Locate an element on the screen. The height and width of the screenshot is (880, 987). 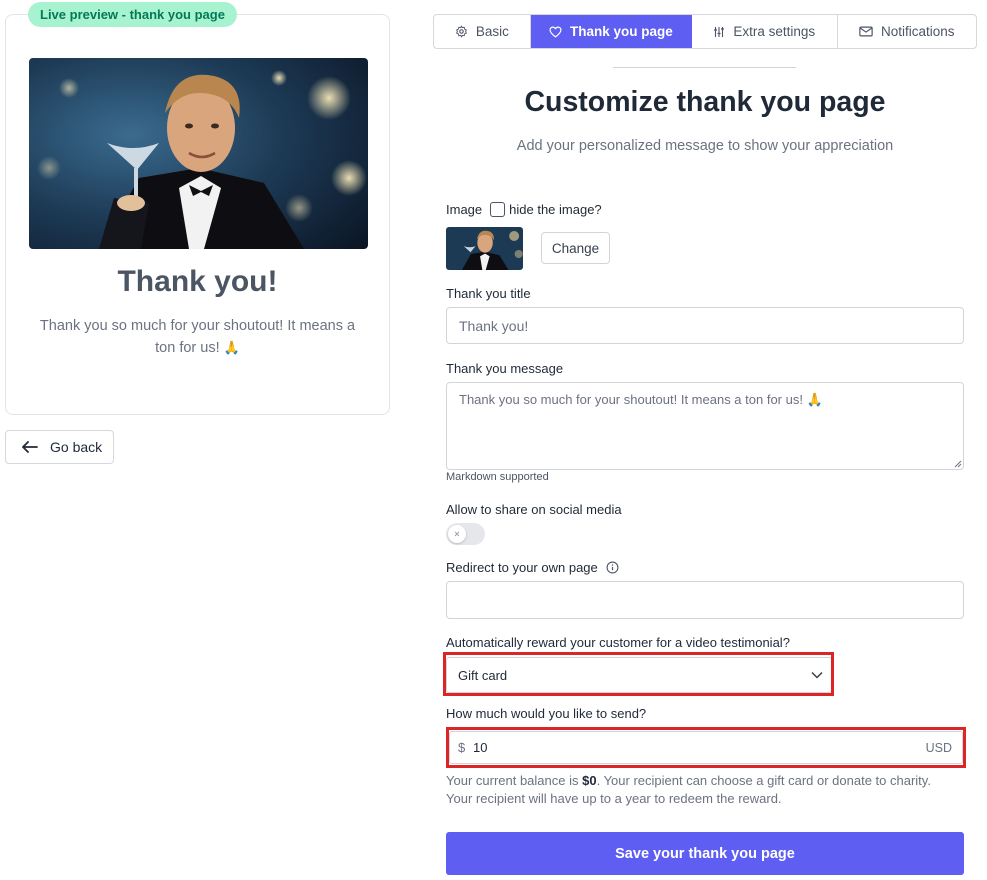
tab-thank-you-page: Thank you page is located at coordinates (611, 31).